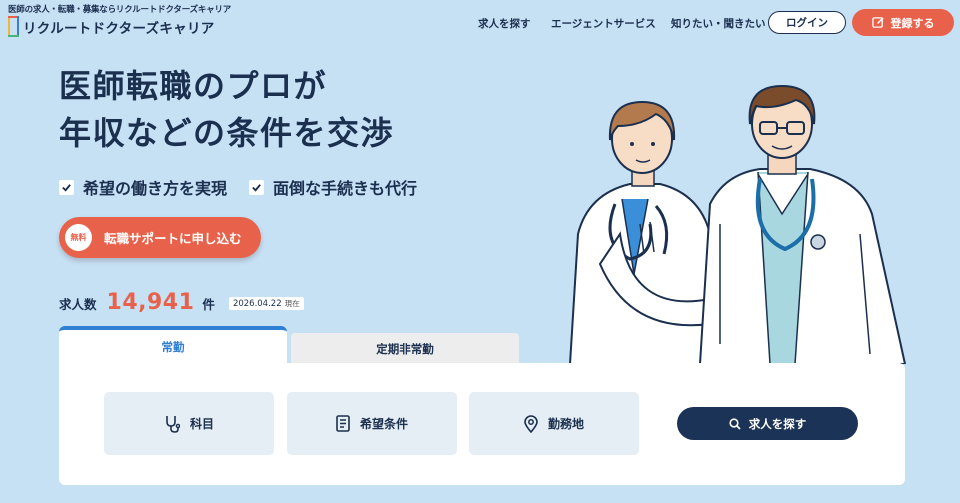 Image resolution: width=960 pixels, height=503 pixels. Describe the element at coordinates (807, 22) in the screenshot. I see `login-button: ログイン` at that location.